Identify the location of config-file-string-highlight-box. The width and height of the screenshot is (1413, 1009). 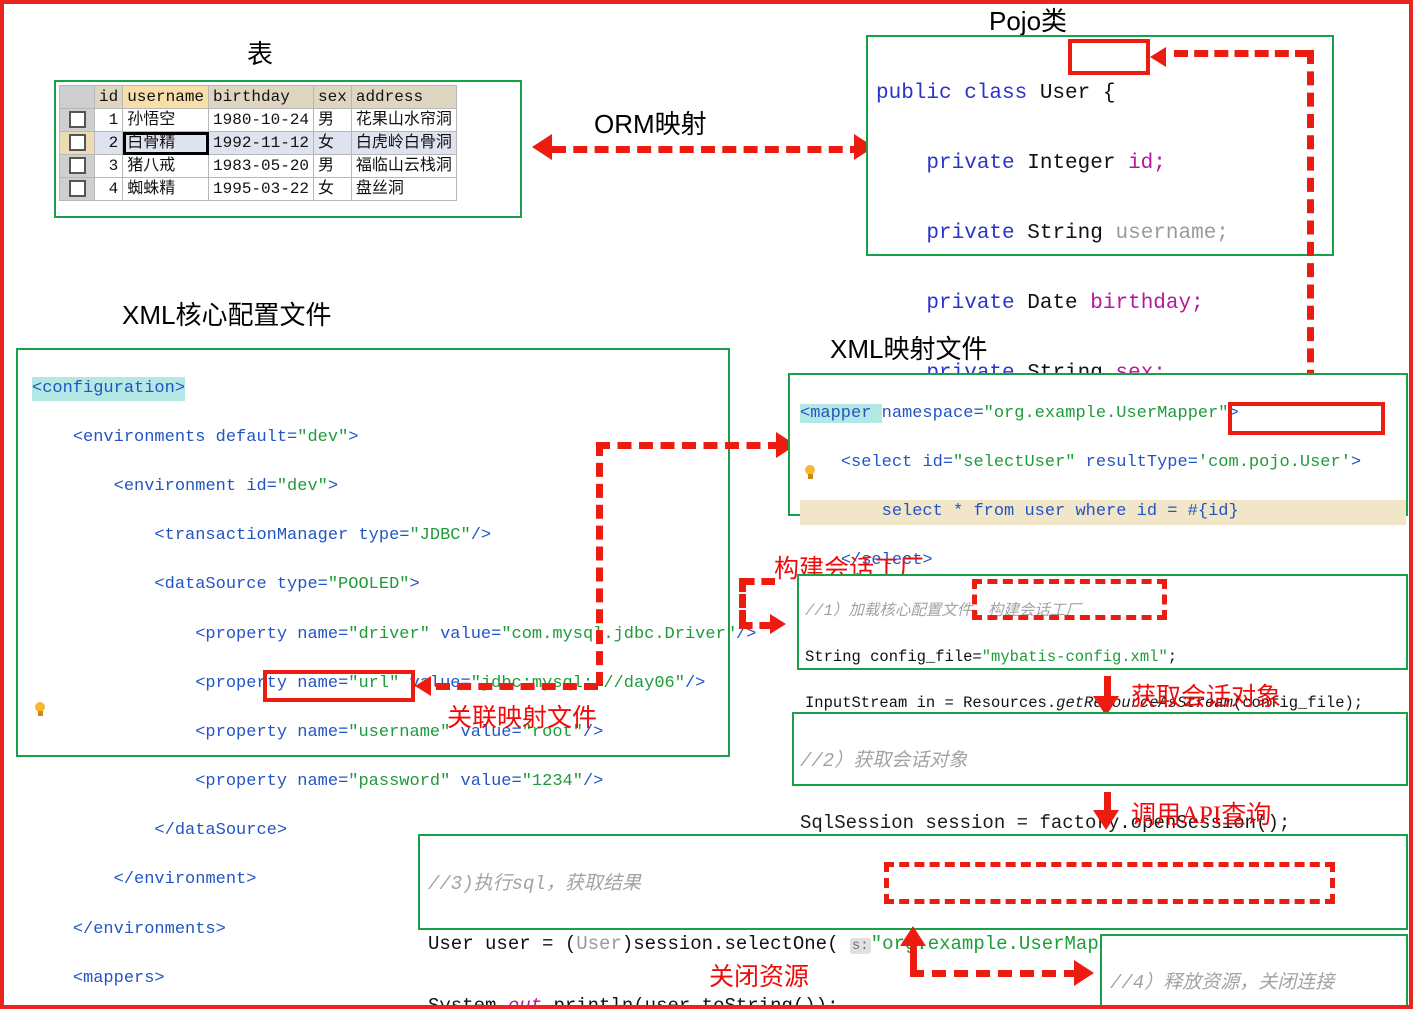
(1069, 599).